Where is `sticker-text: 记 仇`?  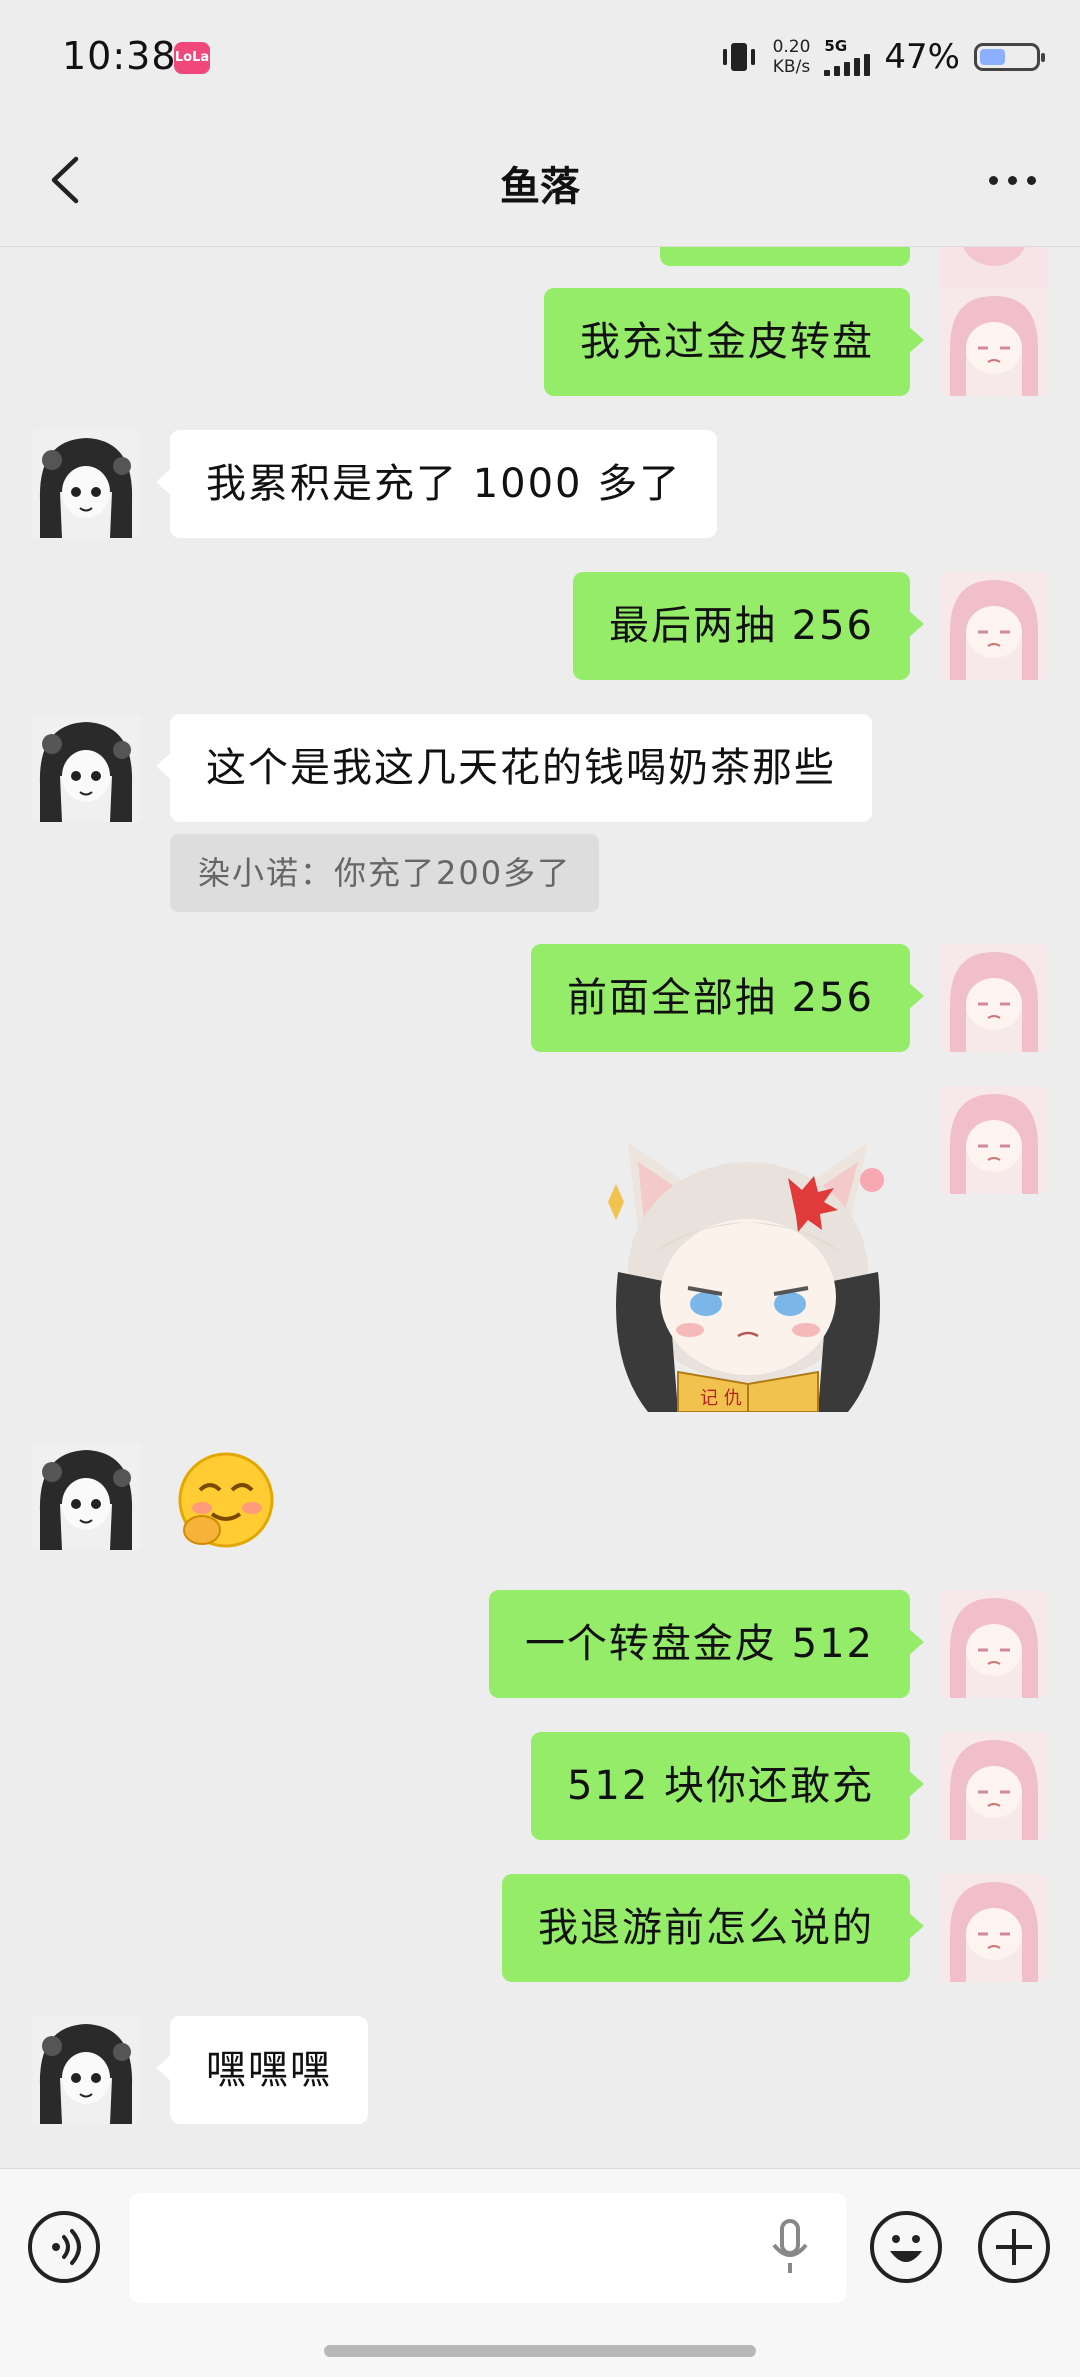 sticker-text: 记 仇 is located at coordinates (721, 1398).